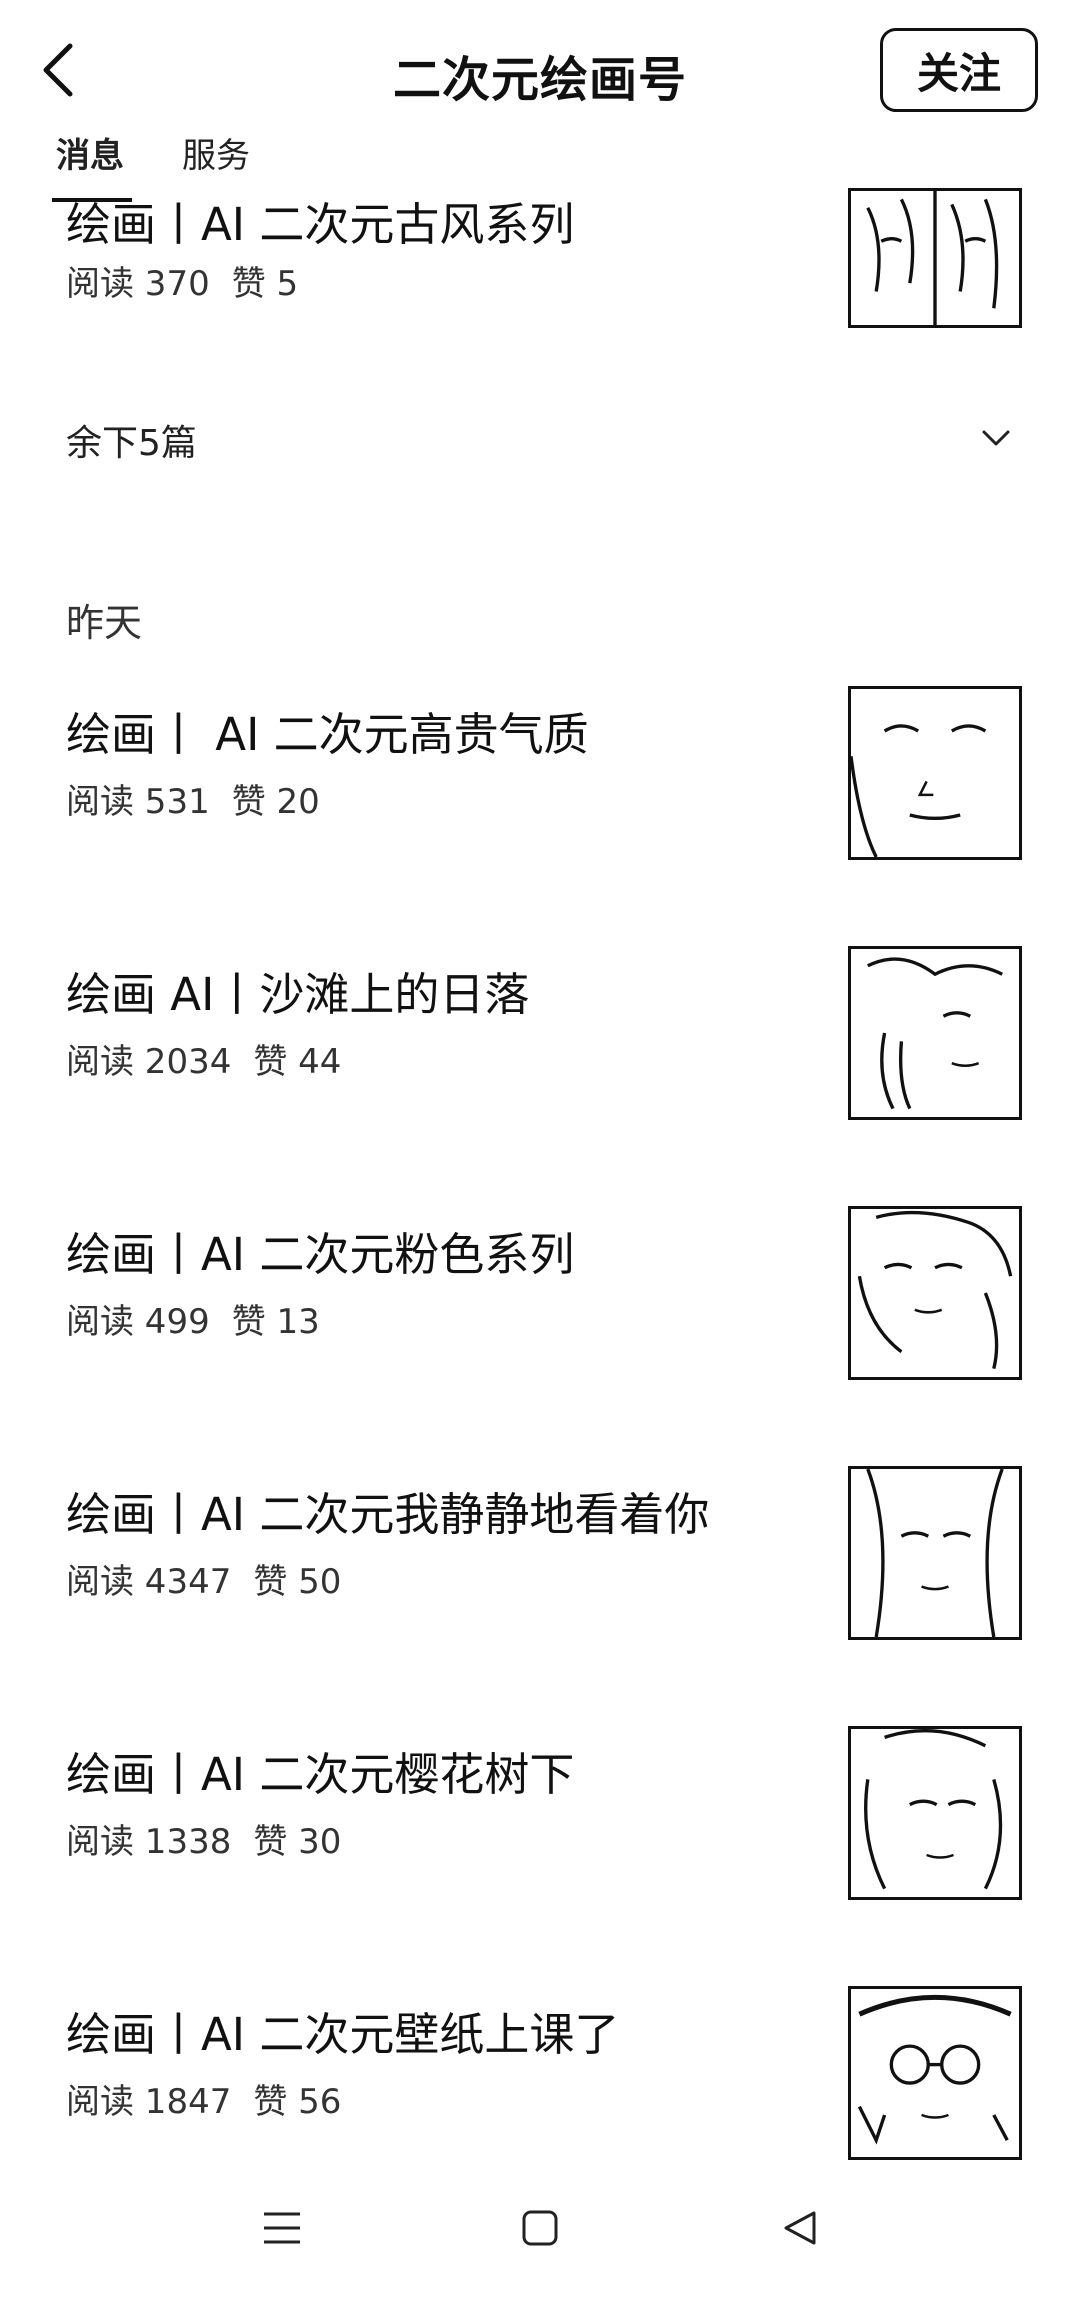 The image size is (1080, 2298). What do you see at coordinates (297, 2102) in the screenshot?
I see `like-count: 赞 56` at bounding box center [297, 2102].